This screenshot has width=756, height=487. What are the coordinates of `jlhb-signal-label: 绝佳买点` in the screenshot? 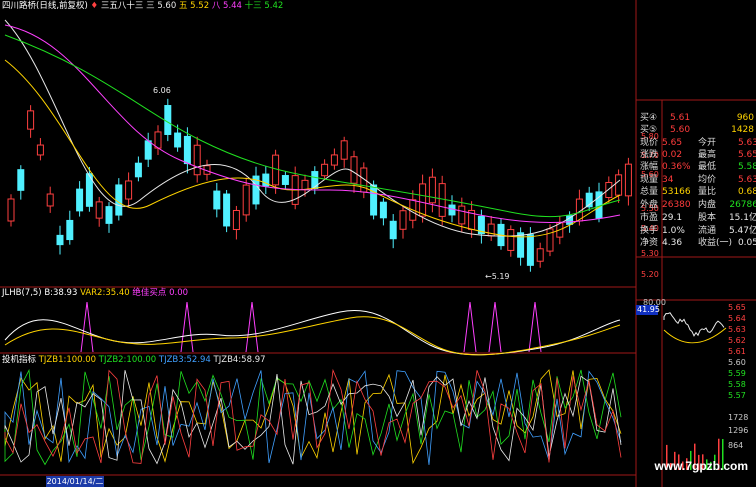 It's located at (149, 293).